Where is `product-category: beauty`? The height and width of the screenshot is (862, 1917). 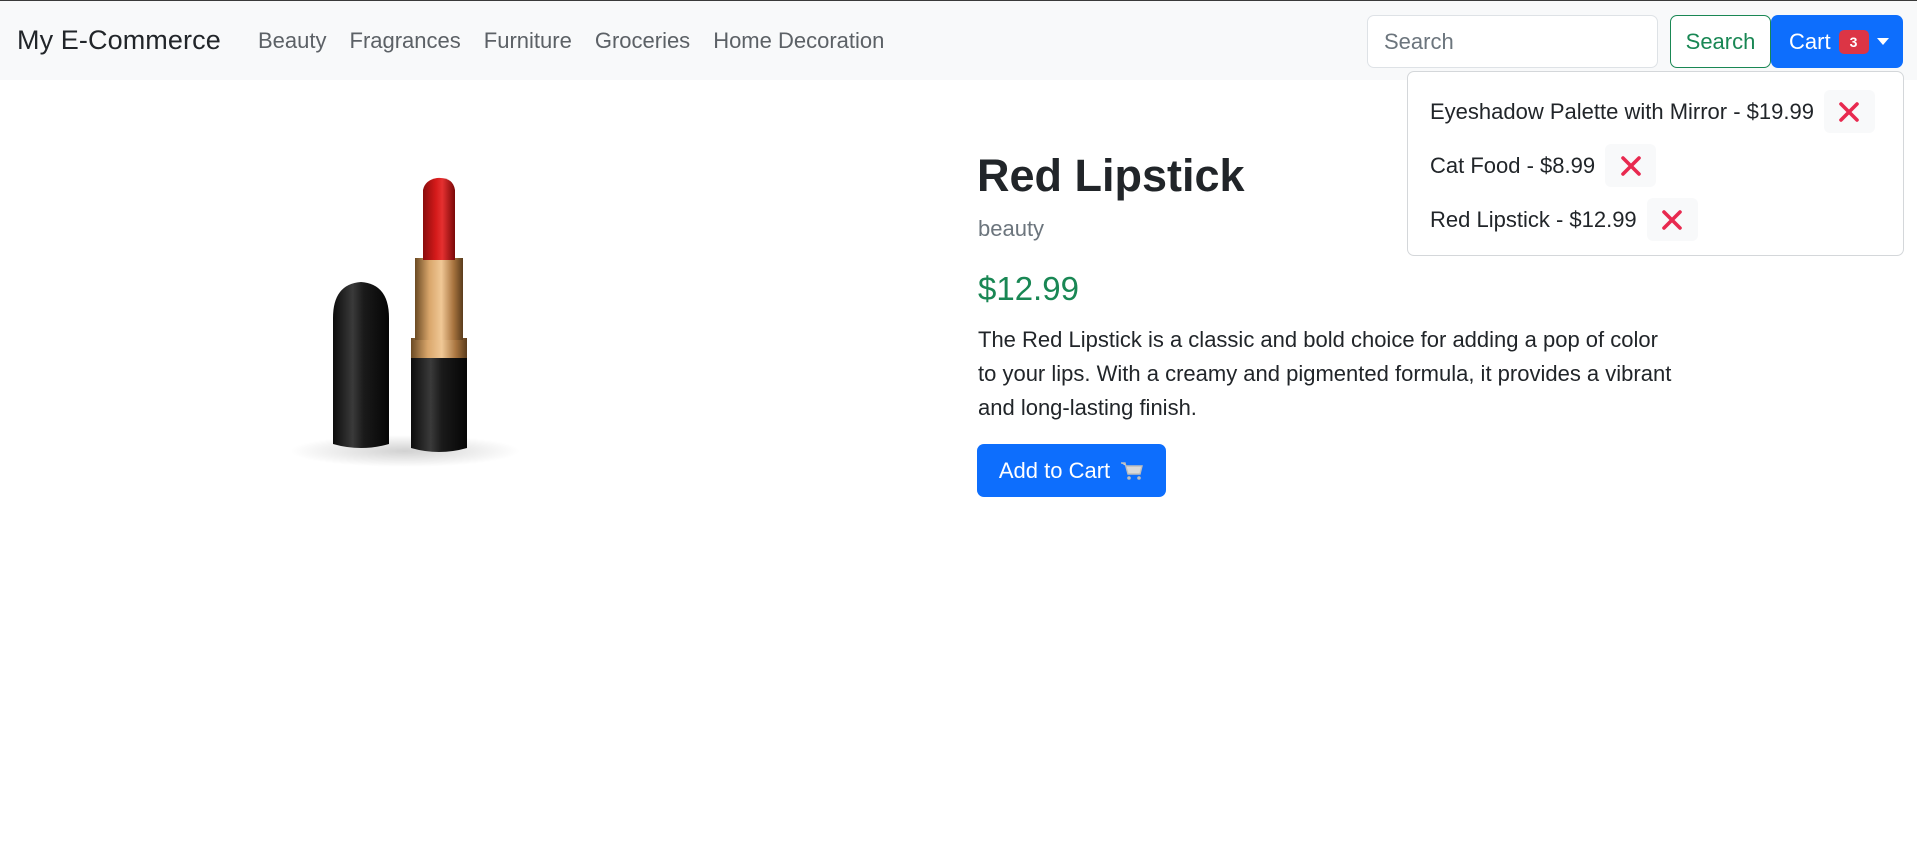 product-category: beauty is located at coordinates (1011, 228).